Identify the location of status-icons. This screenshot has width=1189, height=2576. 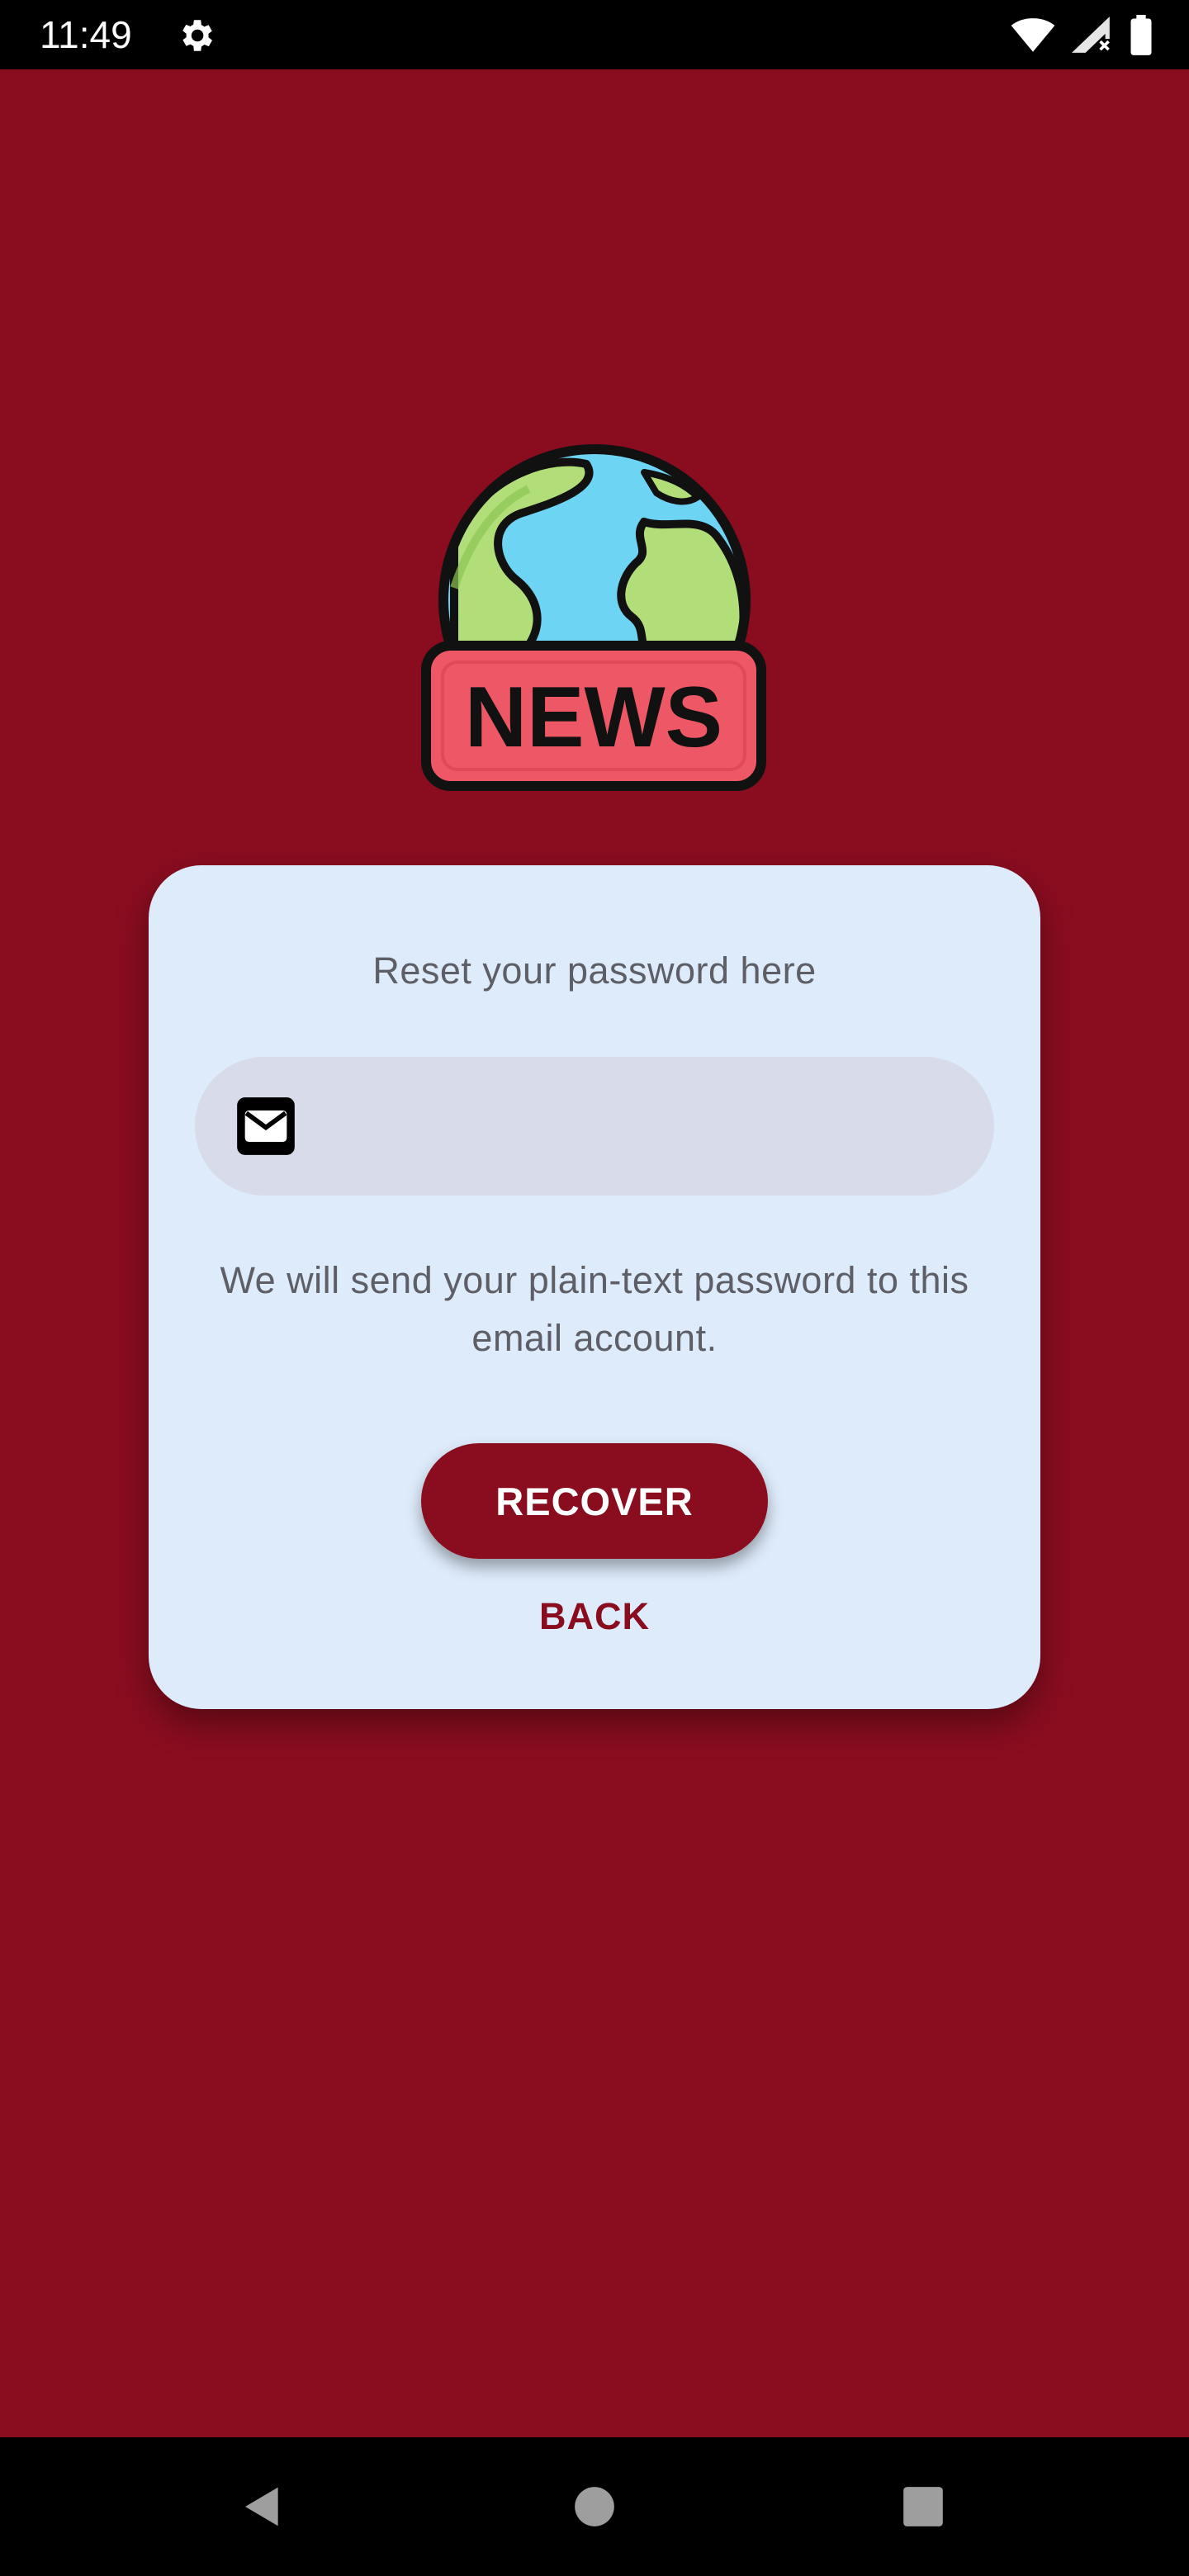
(1082, 35).